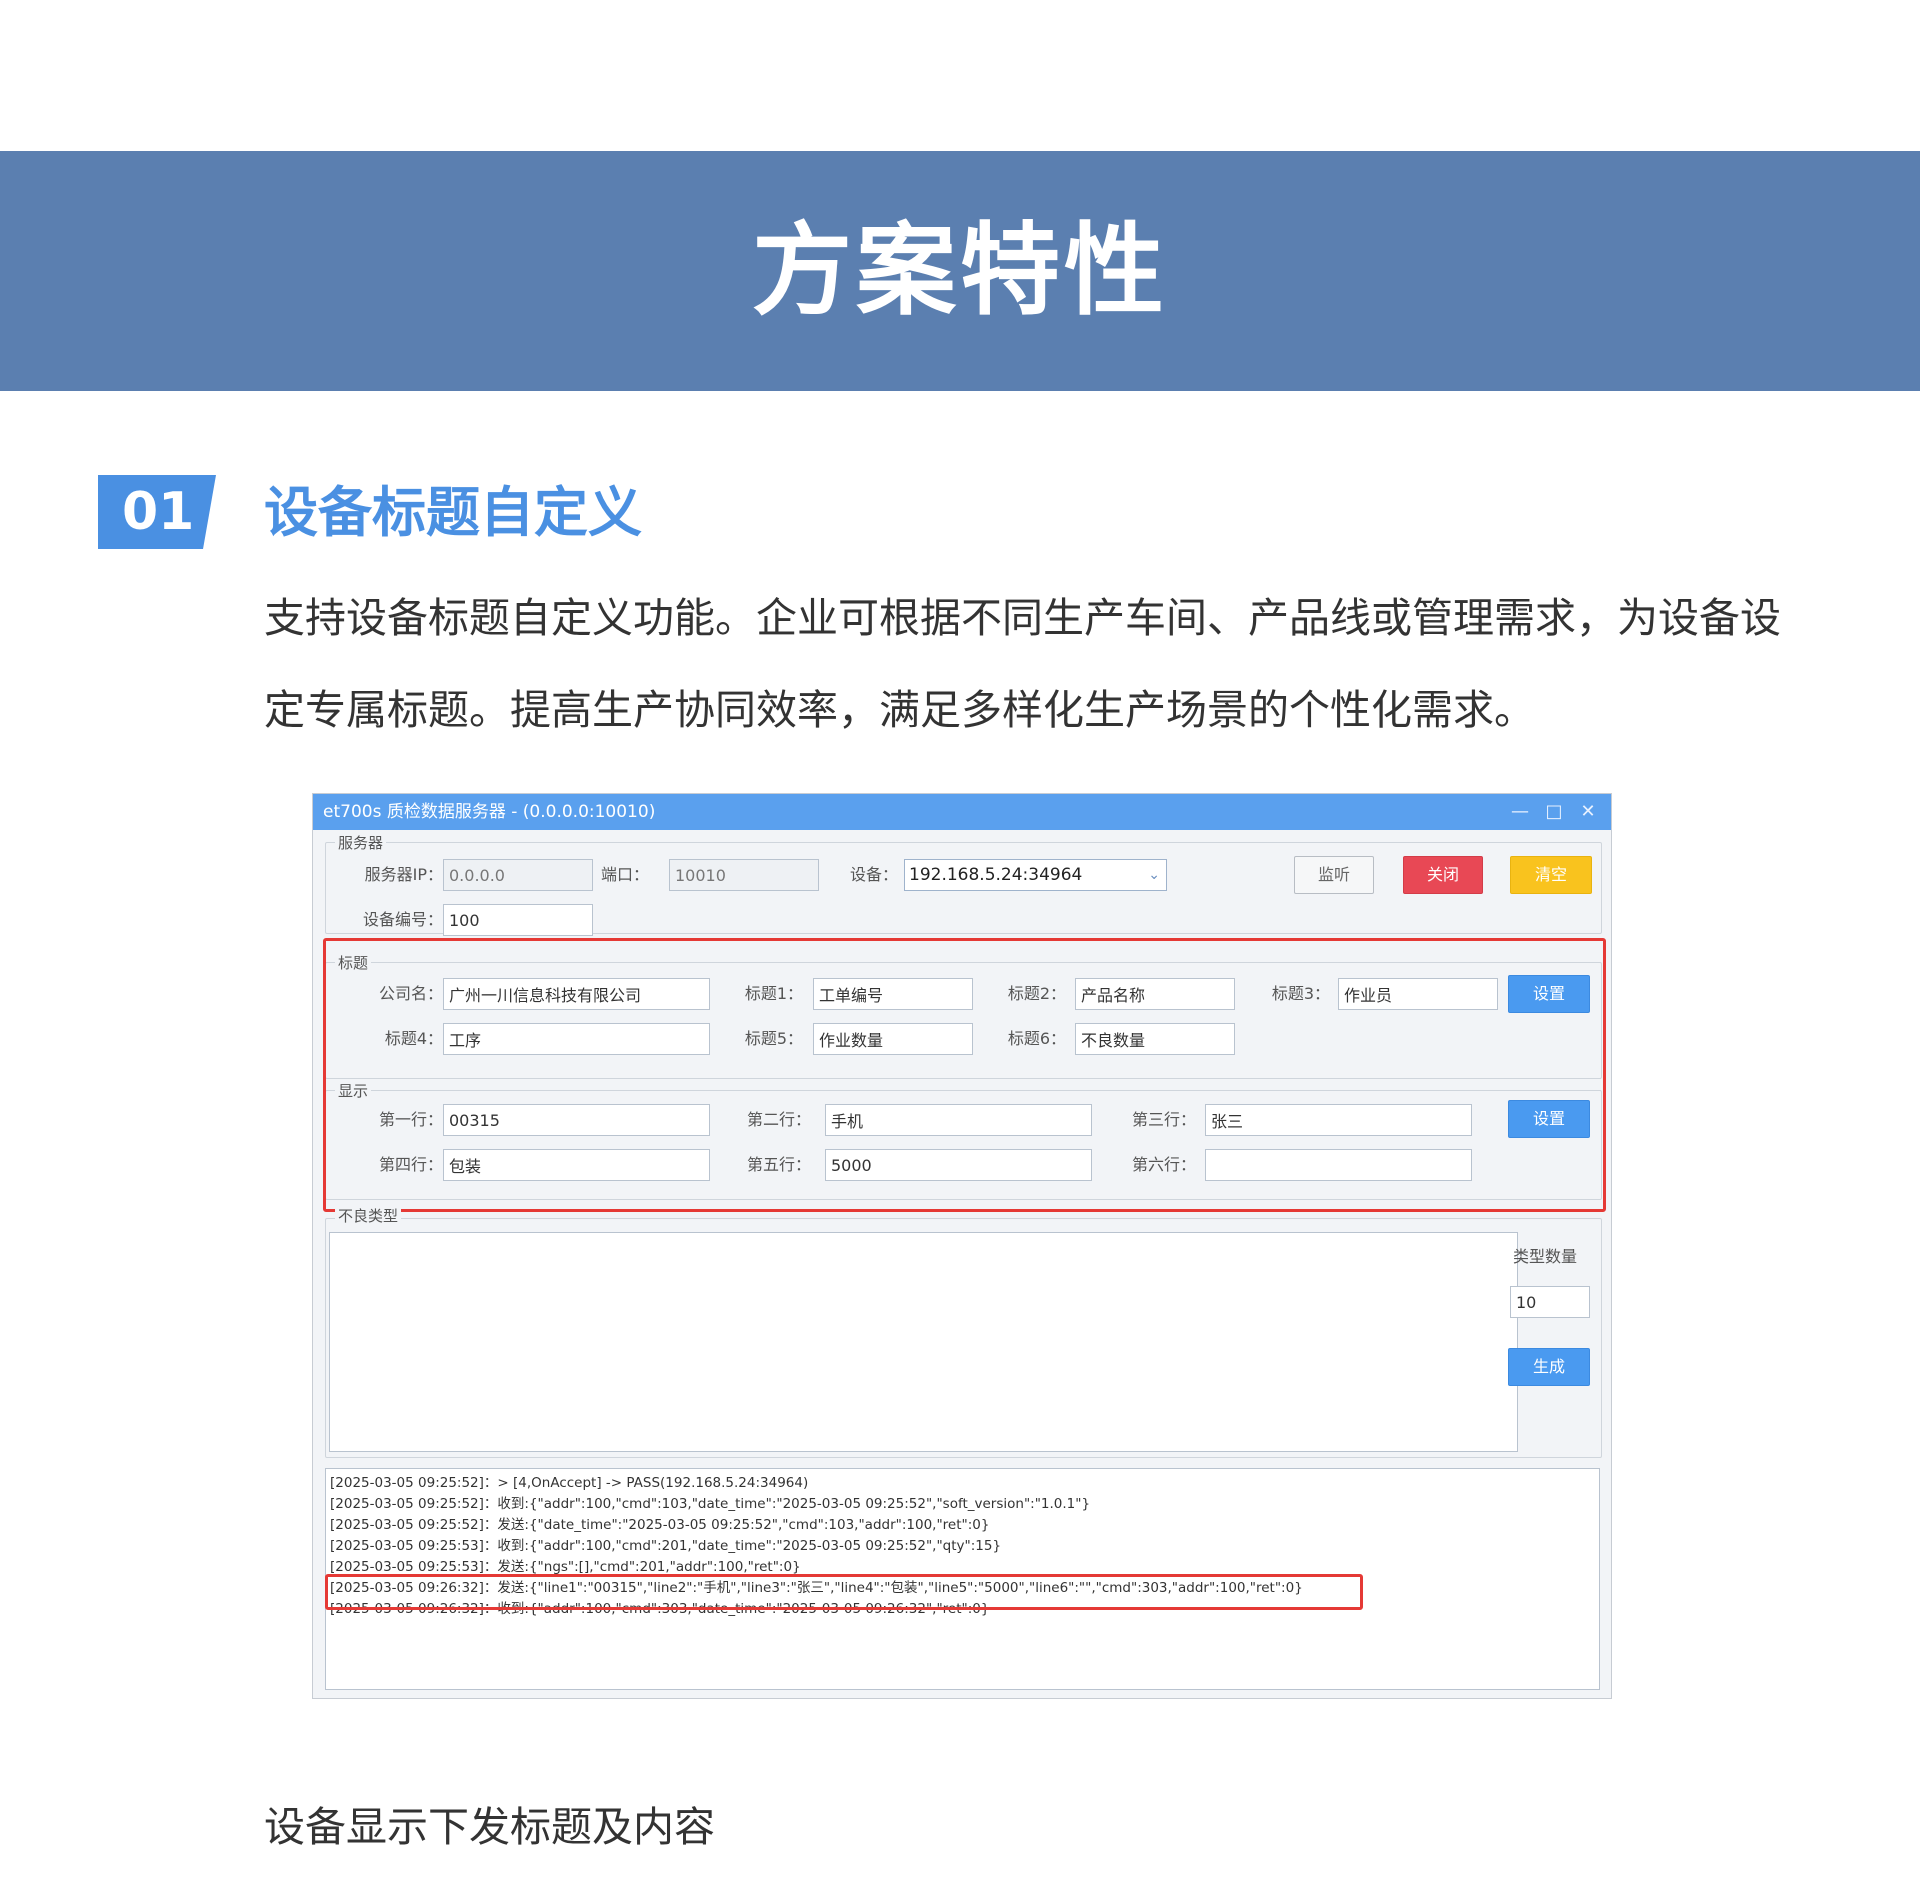 Image resolution: width=1920 pixels, height=1884 pixels. I want to click on device-select: 192.168.5.24:34964 ⌄, so click(1035, 875).